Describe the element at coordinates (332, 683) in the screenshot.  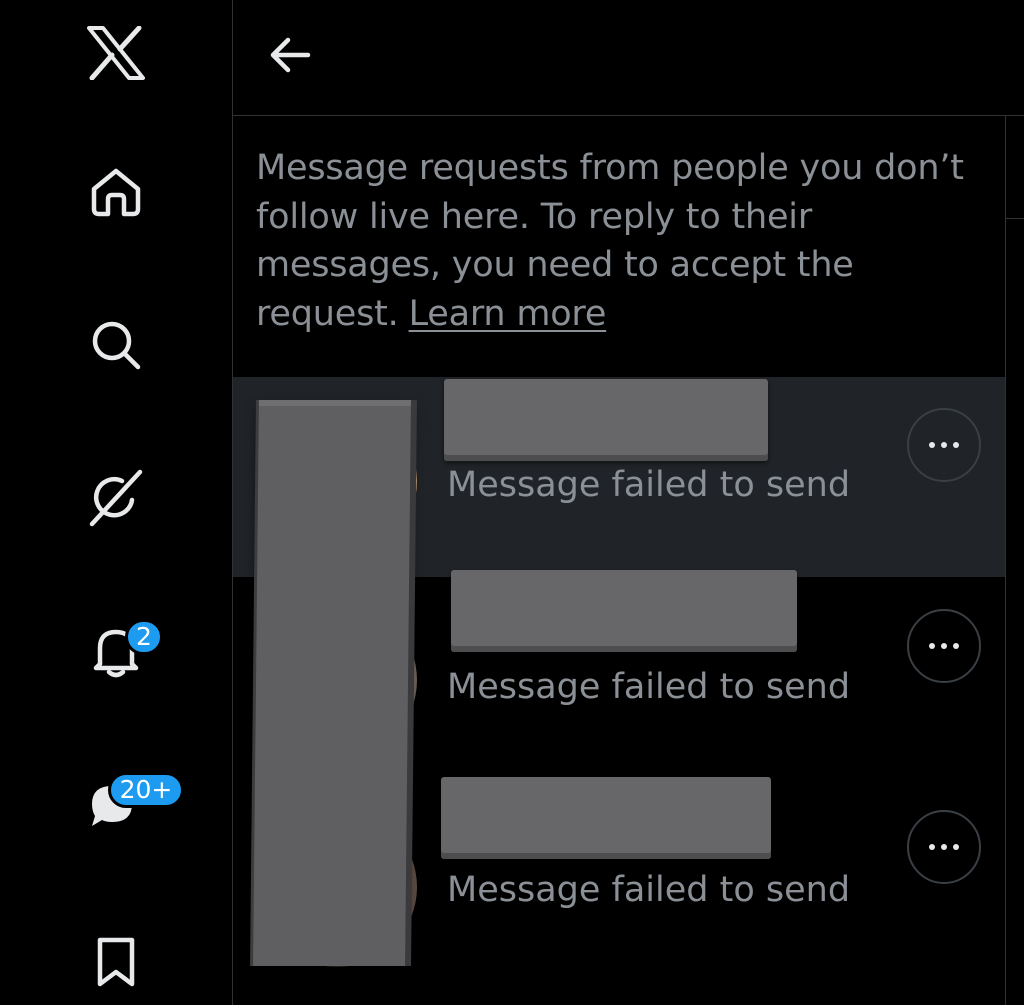
I see `redaction-block` at that location.